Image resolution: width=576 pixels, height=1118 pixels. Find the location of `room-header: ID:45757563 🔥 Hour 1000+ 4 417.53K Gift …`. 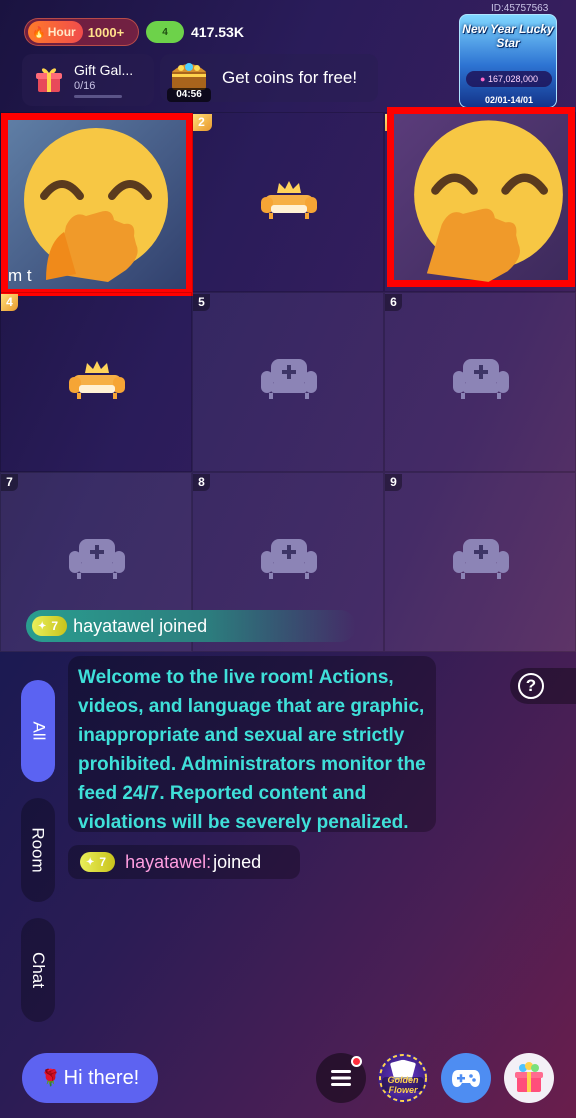

room-header: ID:45757563 🔥 Hour 1000+ 4 417.53K Gift … is located at coordinates (288, 56).